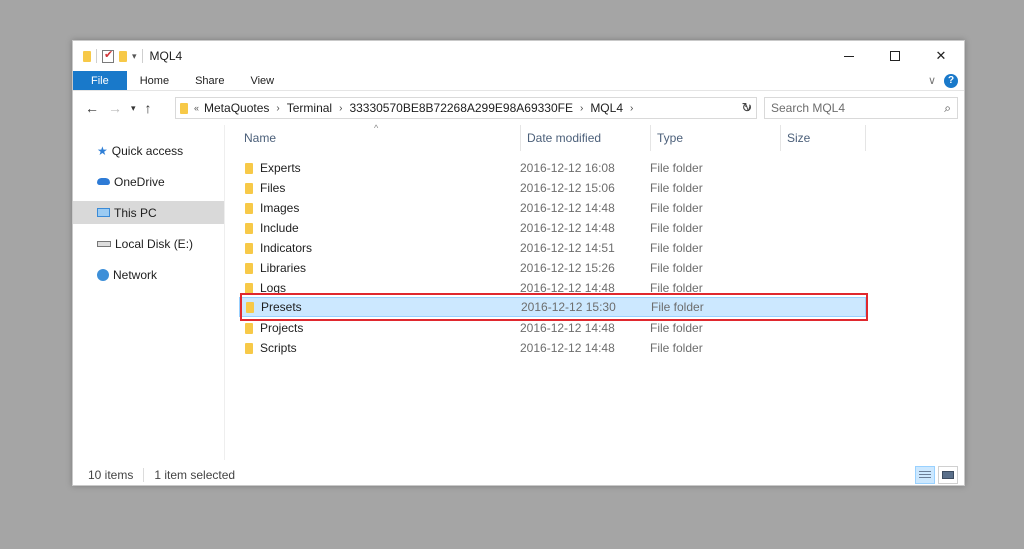 Image resolution: width=1024 pixels, height=549 pixels. What do you see at coordinates (552, 268) in the screenshot?
I see `file-row: Libraries 2016-12-12 15:26 File folder` at bounding box center [552, 268].